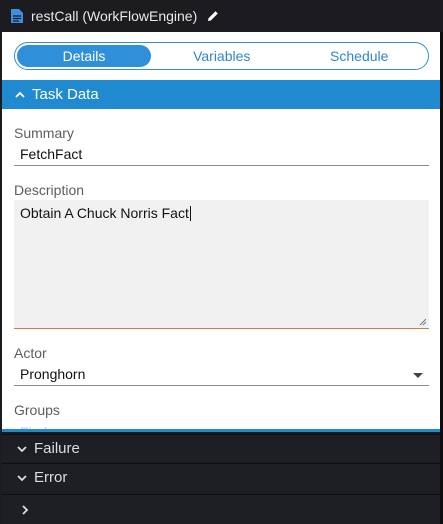 The width and height of the screenshot is (443, 524). What do you see at coordinates (114, 16) in the screenshot?
I see `window-title: restCall (WorkFlowEngine)` at bounding box center [114, 16].